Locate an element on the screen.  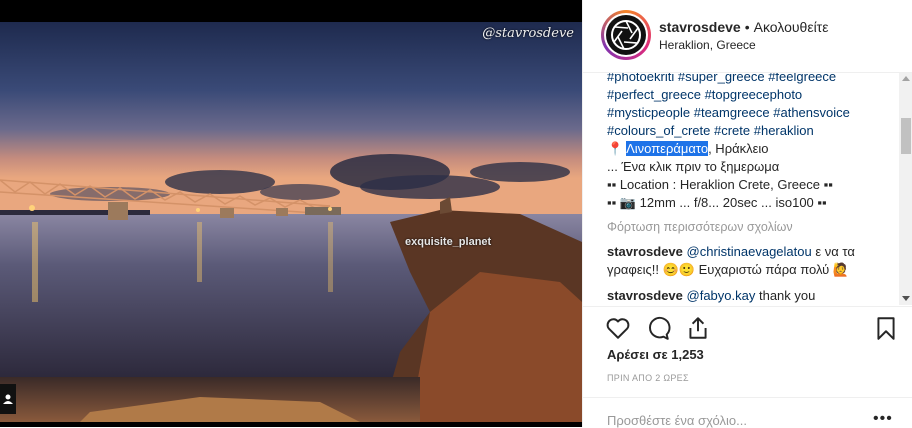
heart-icon is located at coordinates (618, 328).